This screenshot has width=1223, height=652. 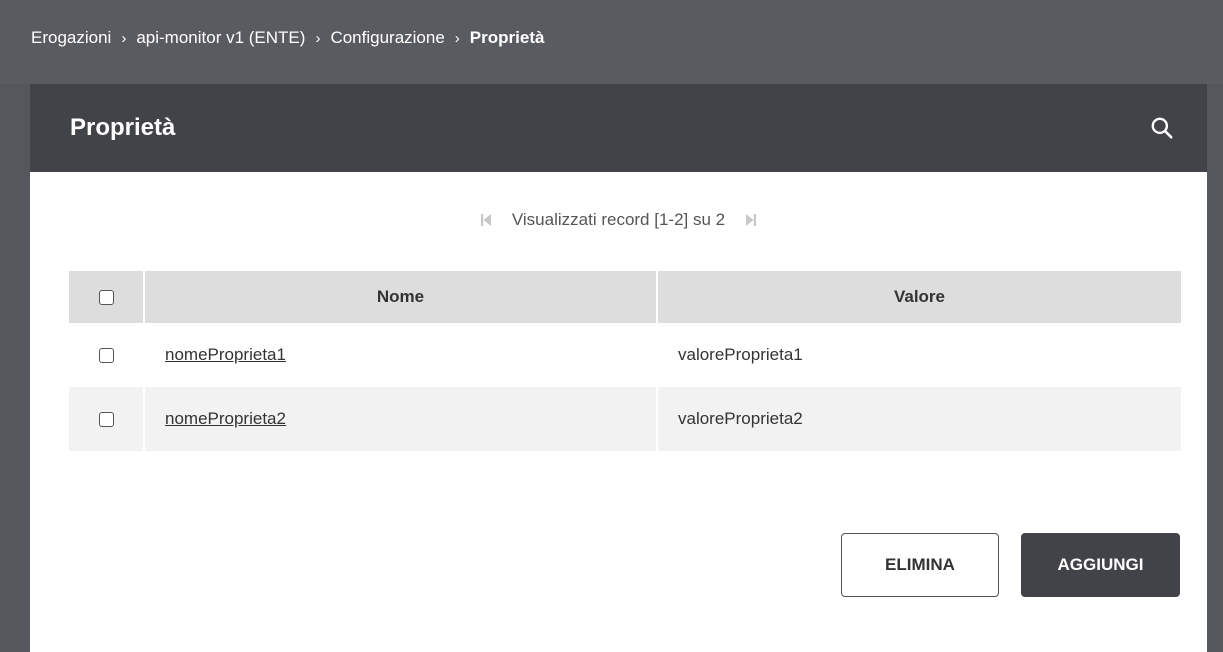 I want to click on panel-header: Proprietà, so click(x=618, y=128).